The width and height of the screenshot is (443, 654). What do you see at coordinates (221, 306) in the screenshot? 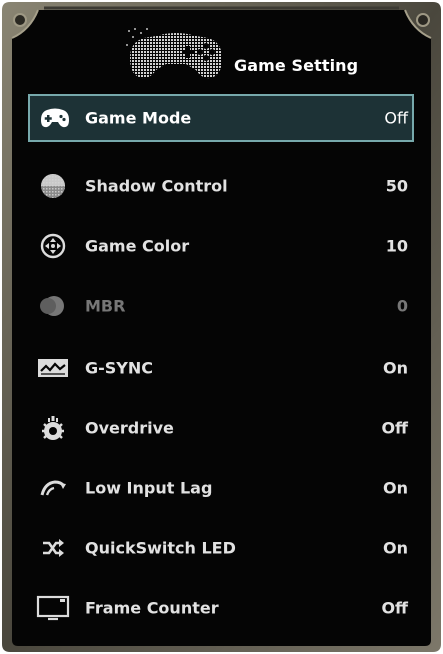
I see `menu-item-mbr: MBR 0` at bounding box center [221, 306].